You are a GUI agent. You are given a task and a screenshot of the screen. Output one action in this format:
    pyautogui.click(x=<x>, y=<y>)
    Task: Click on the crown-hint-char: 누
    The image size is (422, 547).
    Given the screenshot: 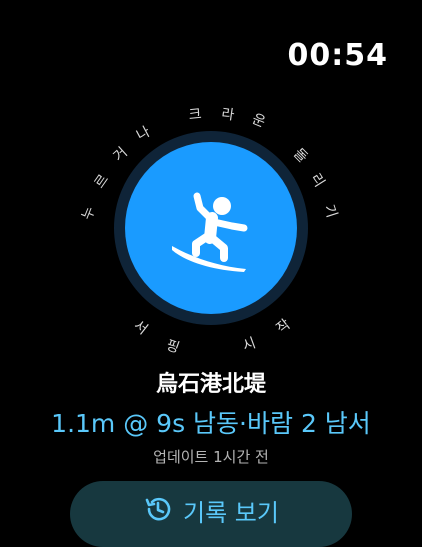 What is the action you would take?
    pyautogui.click(x=89, y=213)
    